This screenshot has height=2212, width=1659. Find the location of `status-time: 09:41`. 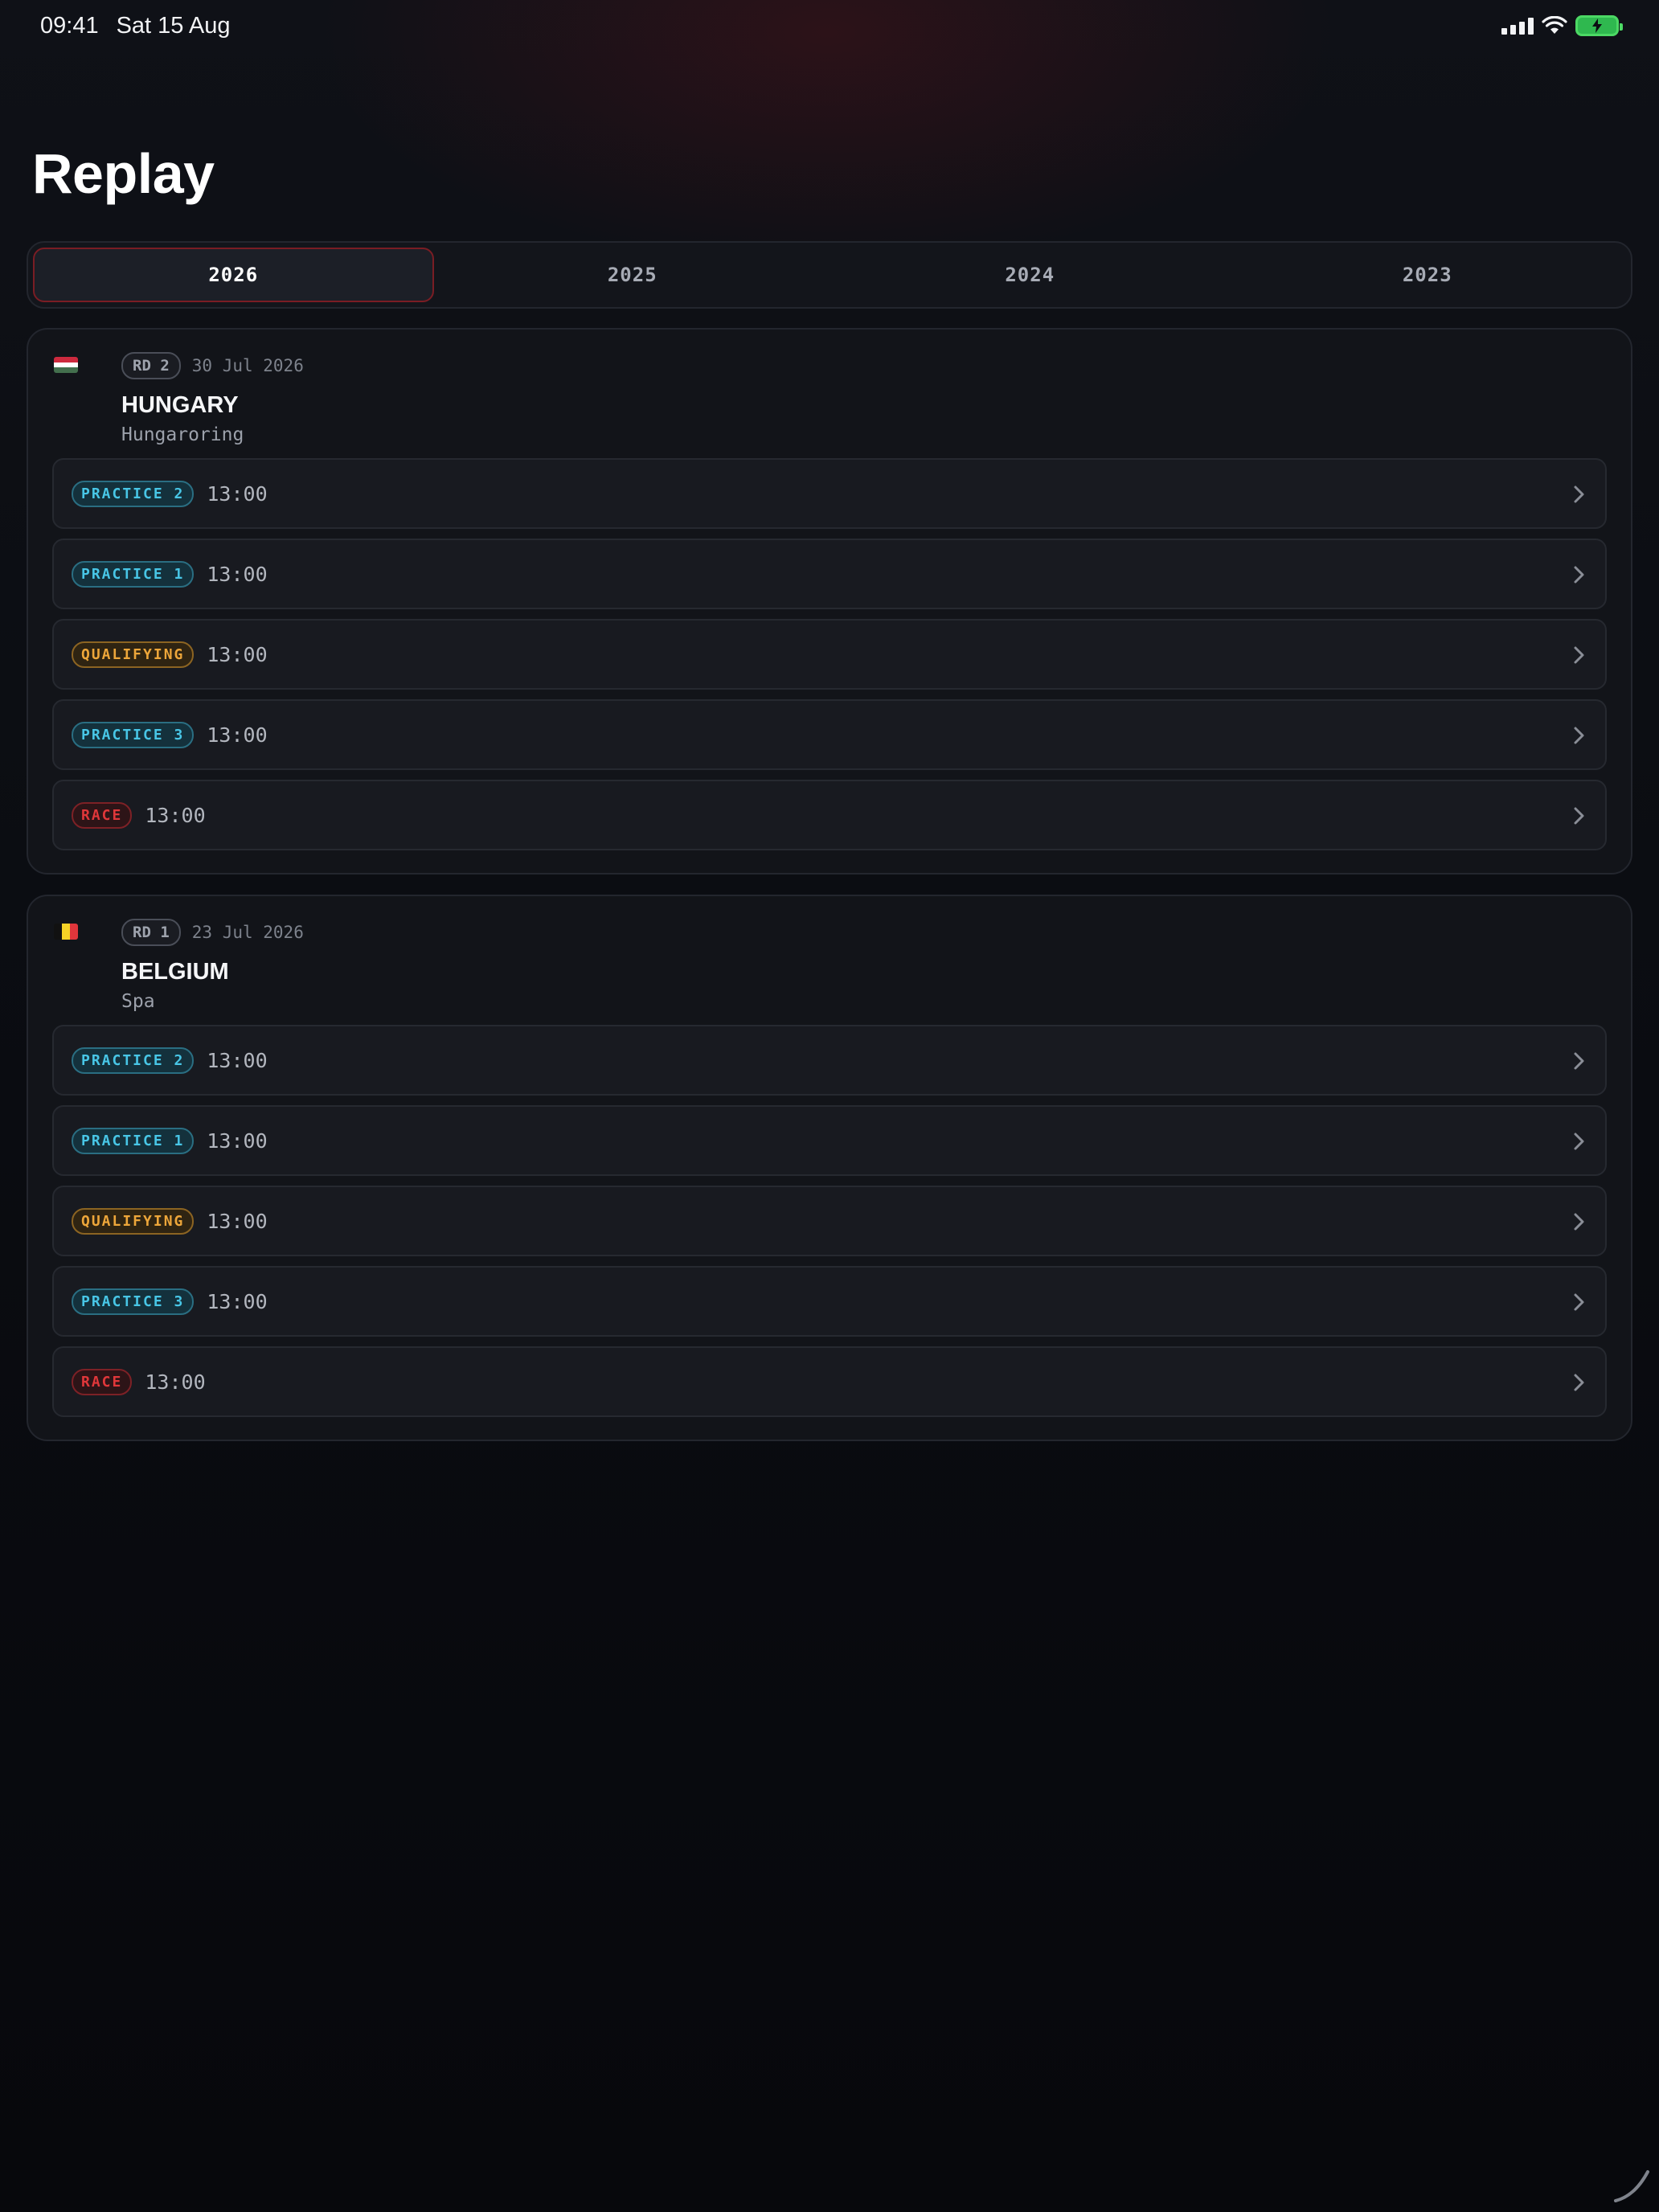

status-time: 09:41 is located at coordinates (69, 25).